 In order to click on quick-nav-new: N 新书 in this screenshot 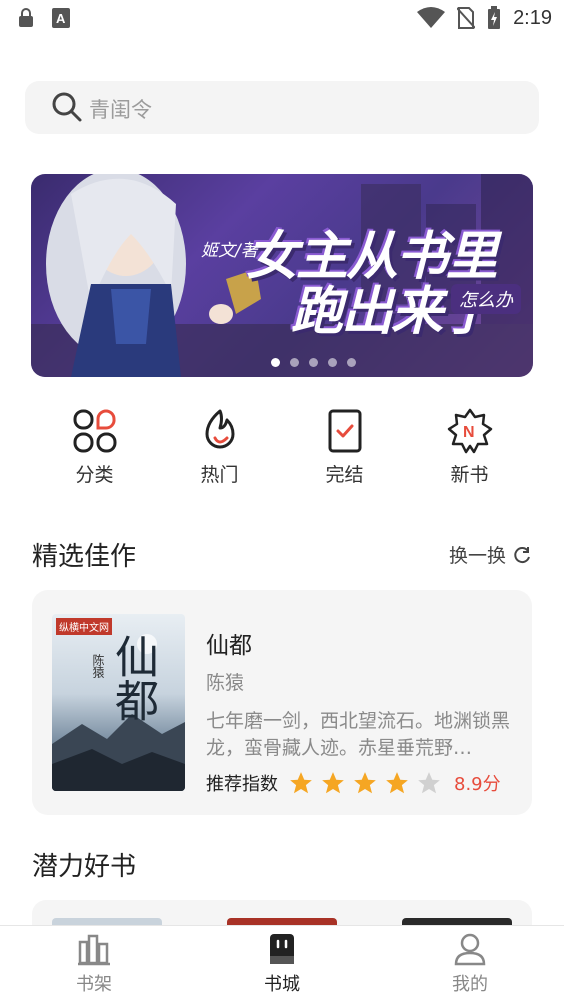, I will do `click(470, 448)`.